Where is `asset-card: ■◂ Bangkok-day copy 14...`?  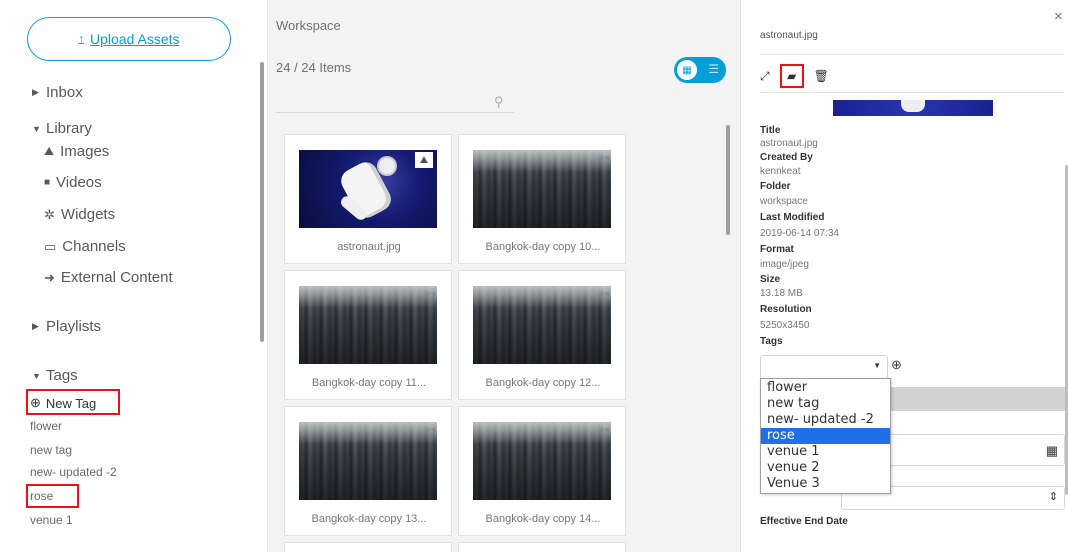 asset-card: ■◂ Bangkok-day copy 14... is located at coordinates (542, 471).